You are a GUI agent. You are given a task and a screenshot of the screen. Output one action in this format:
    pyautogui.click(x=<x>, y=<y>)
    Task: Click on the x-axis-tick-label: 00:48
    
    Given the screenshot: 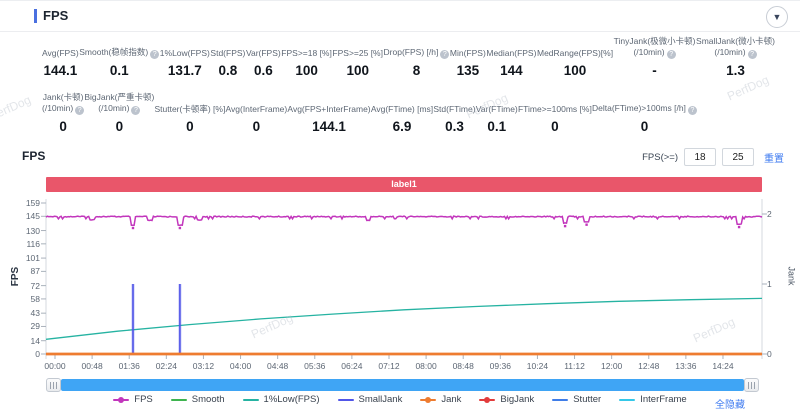 What is the action you would take?
    pyautogui.click(x=92, y=366)
    